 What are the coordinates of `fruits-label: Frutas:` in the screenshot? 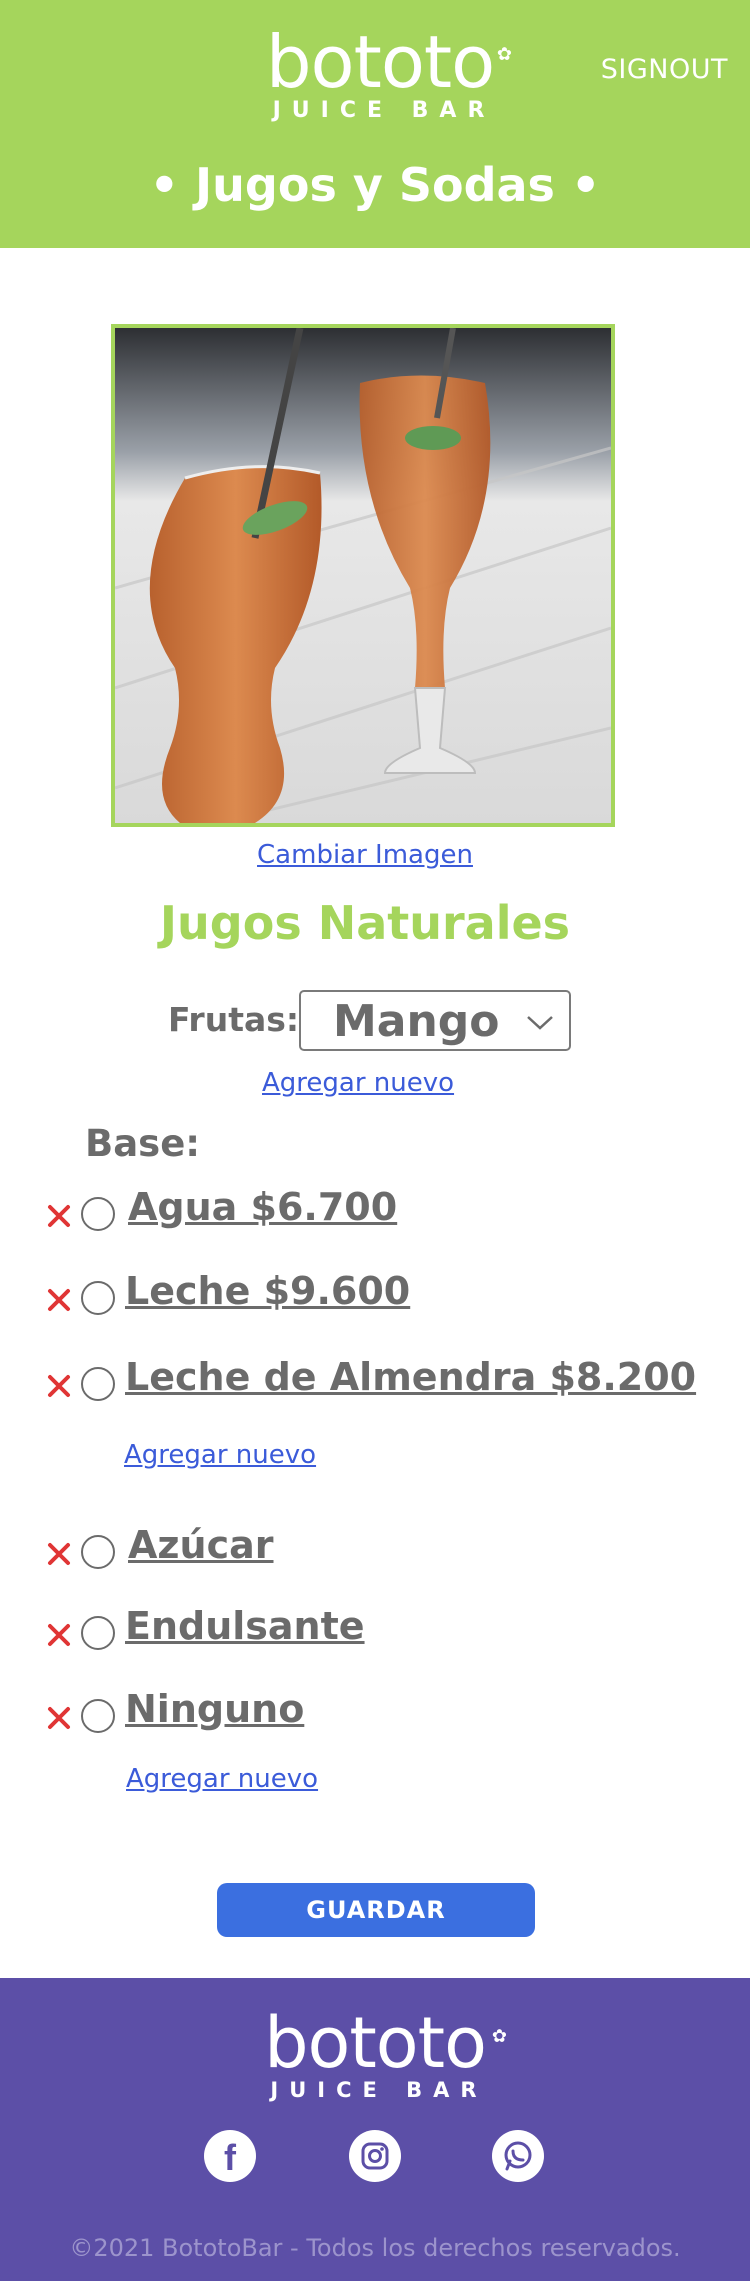 It's located at (234, 1019).